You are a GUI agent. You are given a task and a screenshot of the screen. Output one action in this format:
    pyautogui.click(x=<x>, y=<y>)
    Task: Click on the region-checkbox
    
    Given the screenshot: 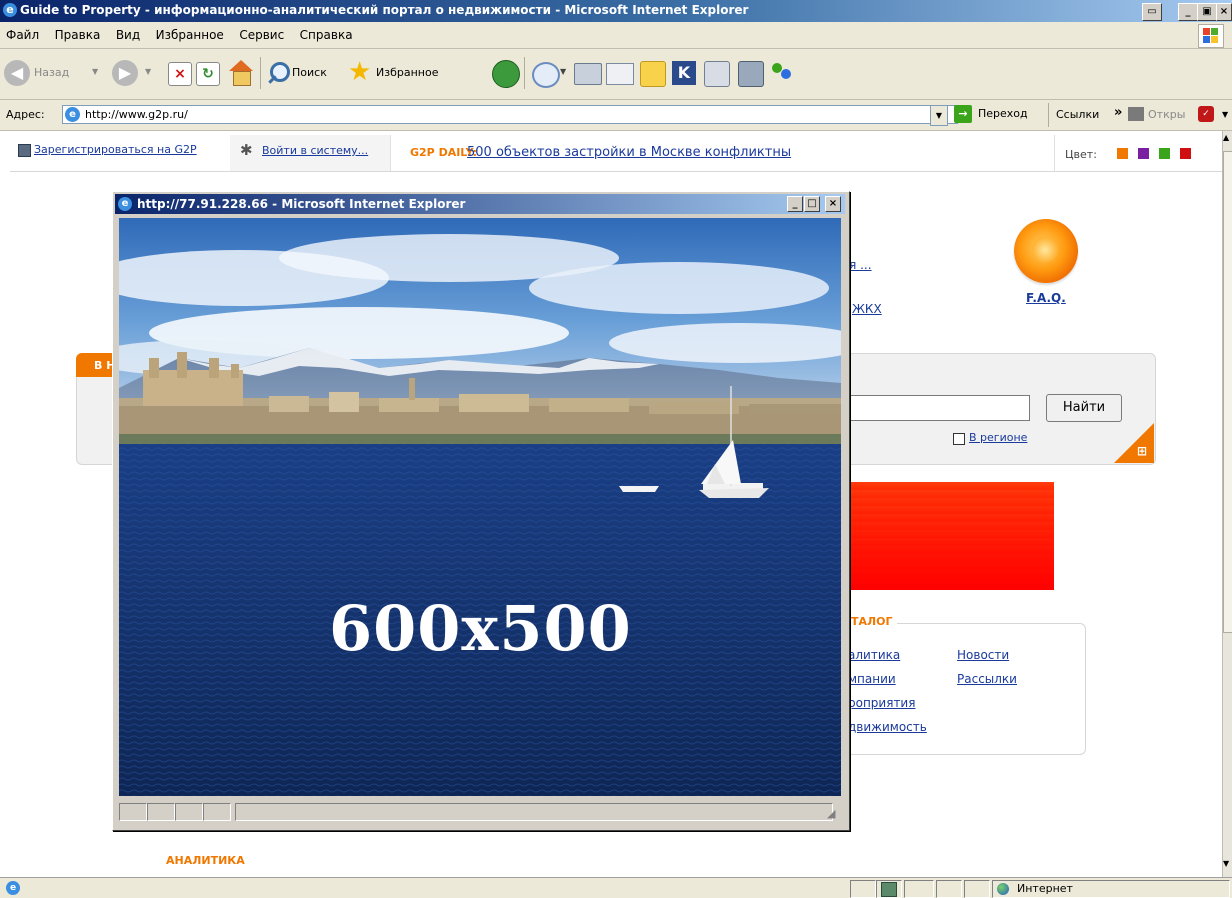 What is the action you would take?
    pyautogui.click(x=959, y=439)
    